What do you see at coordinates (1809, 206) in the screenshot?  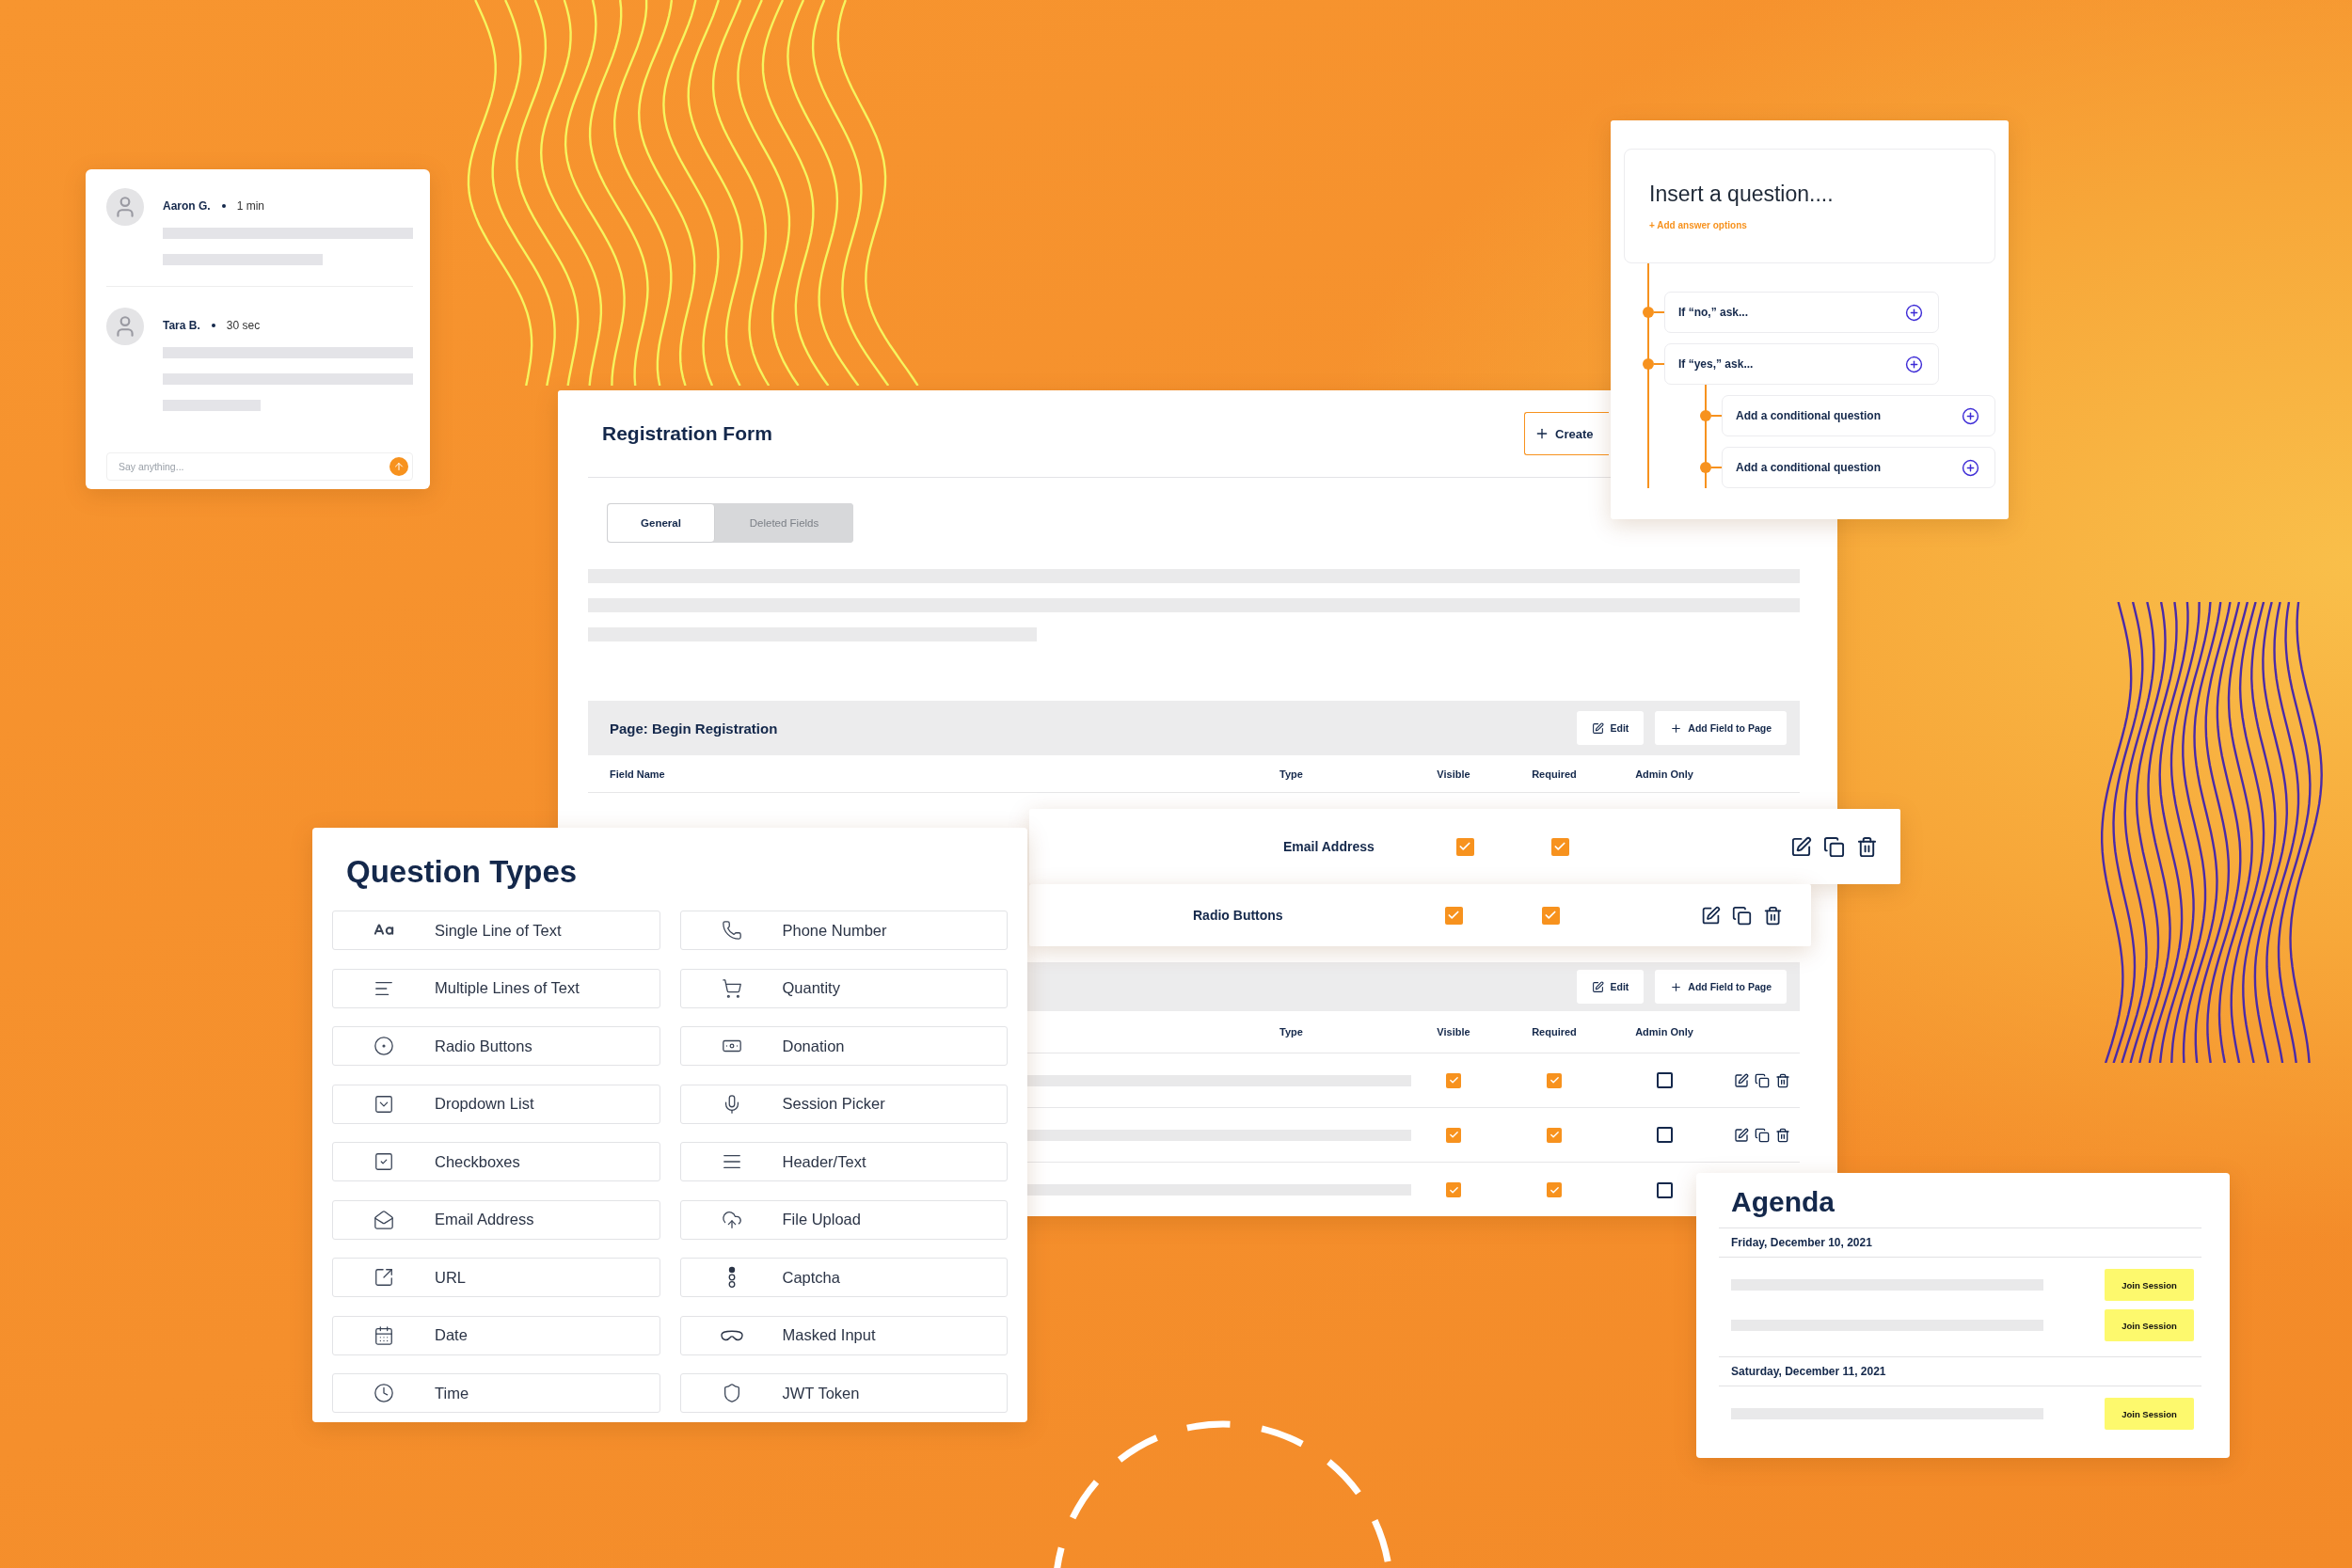 I see `question-box: Insert a question.... + Add answer options` at bounding box center [1809, 206].